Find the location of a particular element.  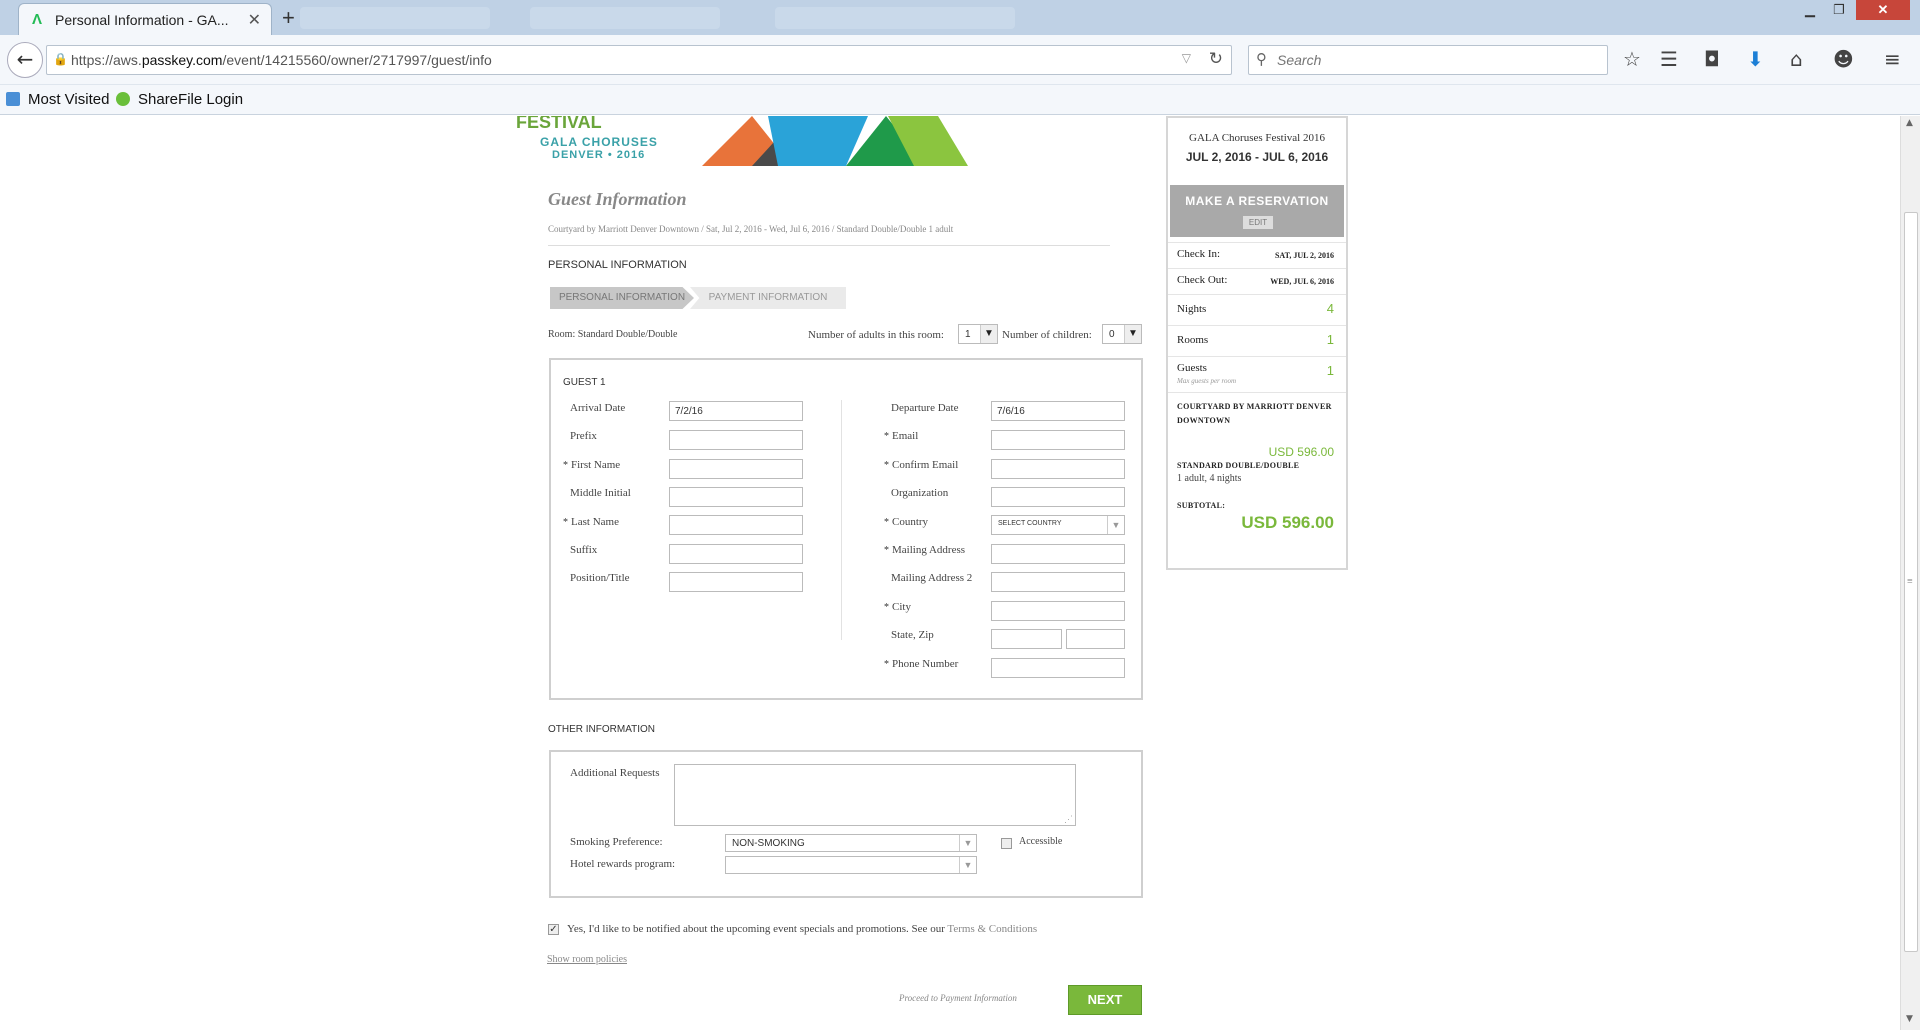

hotel-rewards-select: ▼ is located at coordinates (851, 865).